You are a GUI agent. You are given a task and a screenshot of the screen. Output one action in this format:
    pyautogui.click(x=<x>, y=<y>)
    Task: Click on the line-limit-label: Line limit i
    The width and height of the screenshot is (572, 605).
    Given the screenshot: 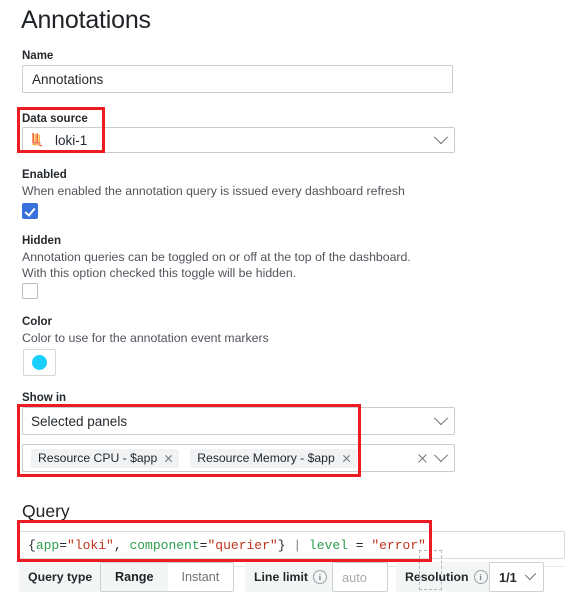 What is the action you would take?
    pyautogui.click(x=290, y=577)
    